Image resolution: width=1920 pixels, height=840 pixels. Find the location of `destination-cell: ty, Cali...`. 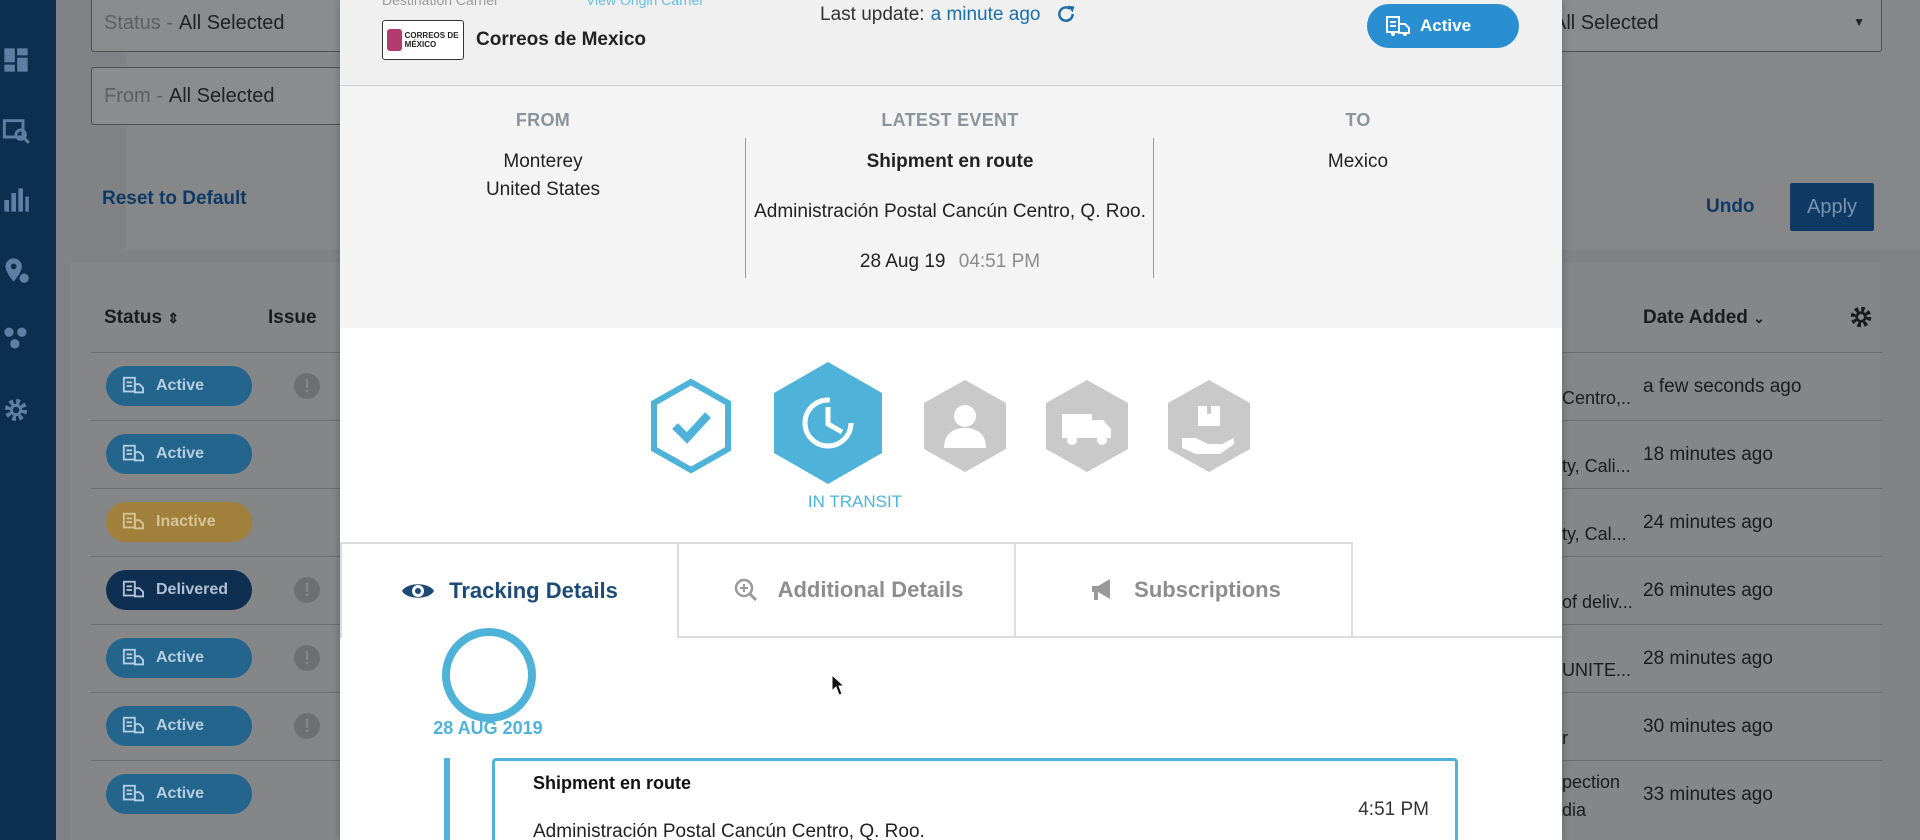

destination-cell: ty, Cali... is located at coordinates (1596, 466).